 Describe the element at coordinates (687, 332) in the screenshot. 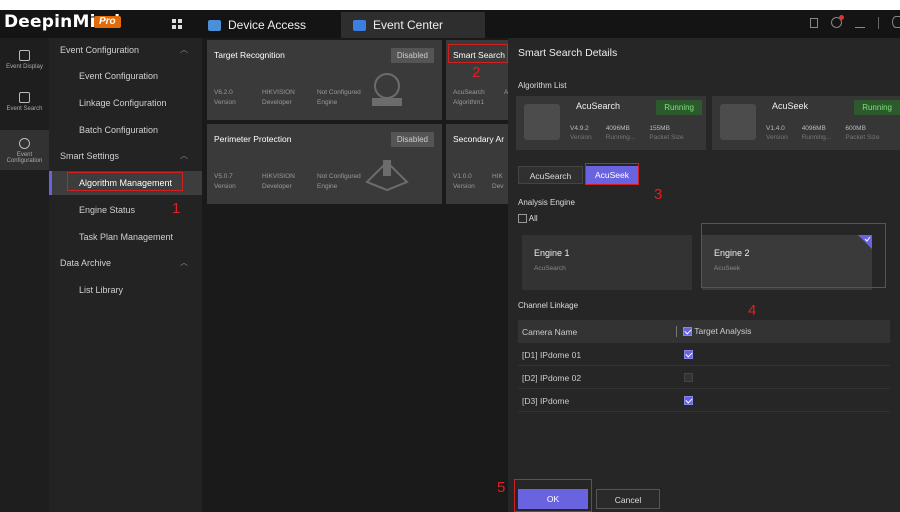

I see `header-checkbox` at that location.